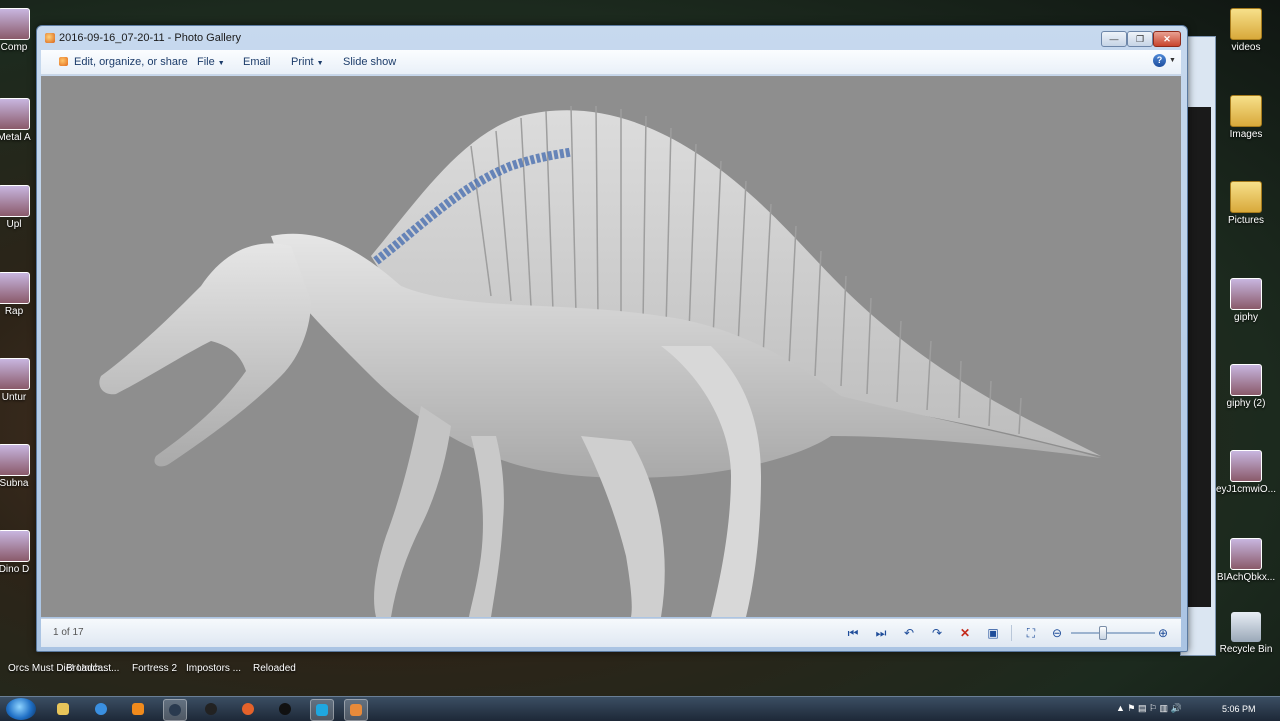 Image resolution: width=1280 pixels, height=721 pixels. I want to click on desktop-icon-pictures: Pictures, so click(1246, 203).